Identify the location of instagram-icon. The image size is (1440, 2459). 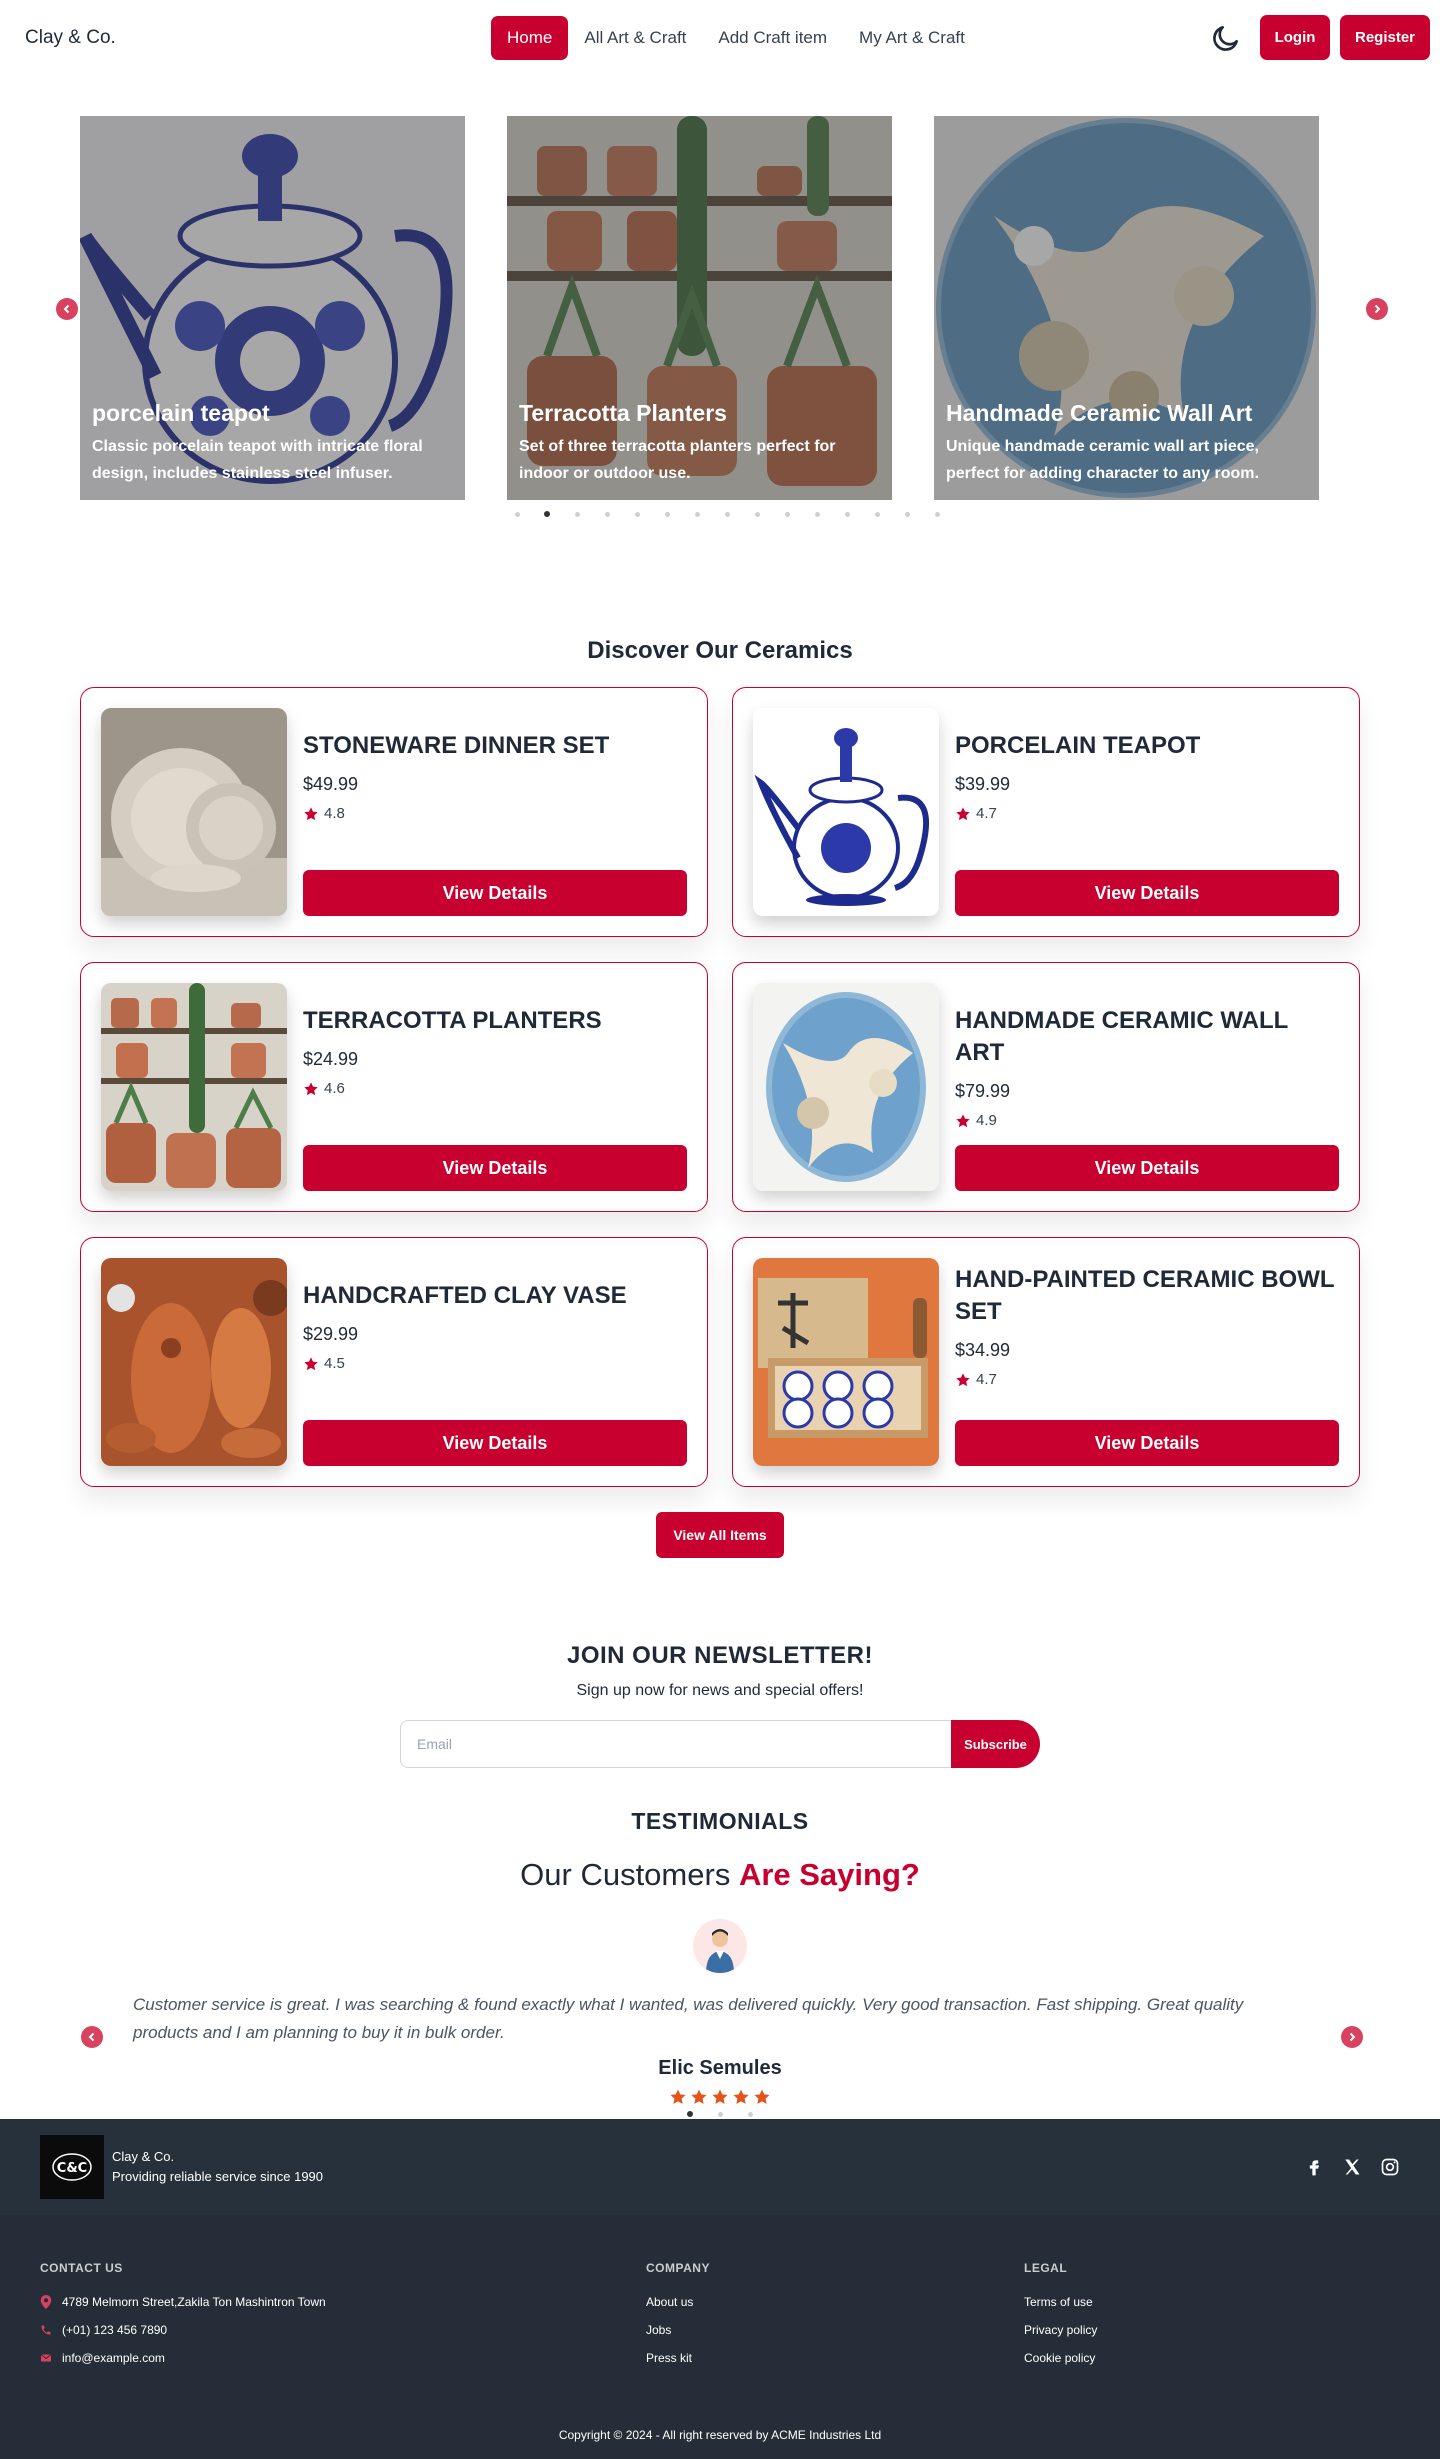
(1390, 2167).